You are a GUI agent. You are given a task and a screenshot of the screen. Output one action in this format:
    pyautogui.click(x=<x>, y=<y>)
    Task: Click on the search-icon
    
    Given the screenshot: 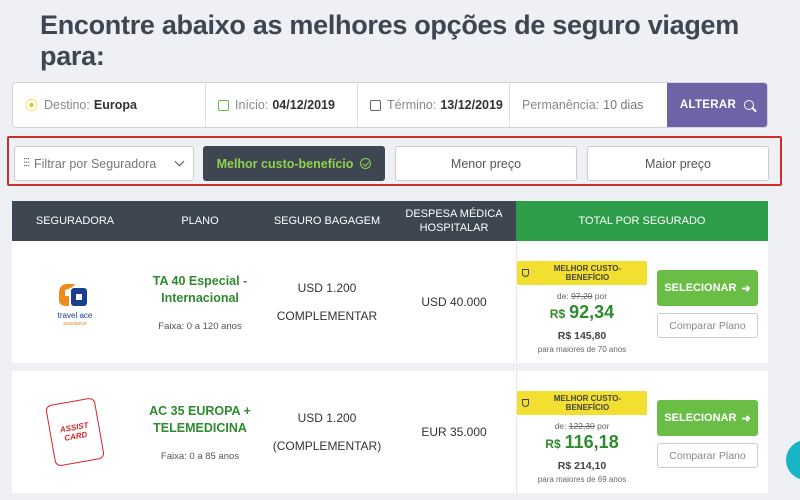 What is the action you would take?
    pyautogui.click(x=749, y=105)
    